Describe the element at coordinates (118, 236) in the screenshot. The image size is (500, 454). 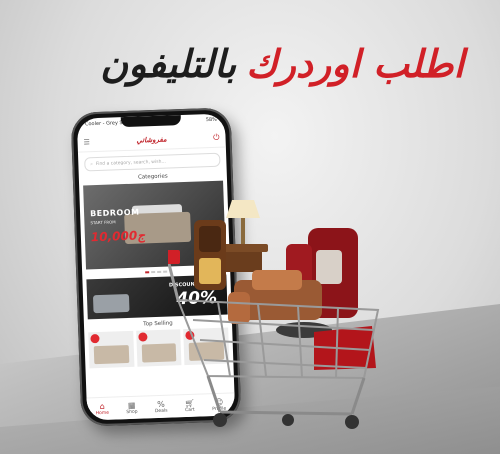
I see `banner-price: 10,000ج` at that location.